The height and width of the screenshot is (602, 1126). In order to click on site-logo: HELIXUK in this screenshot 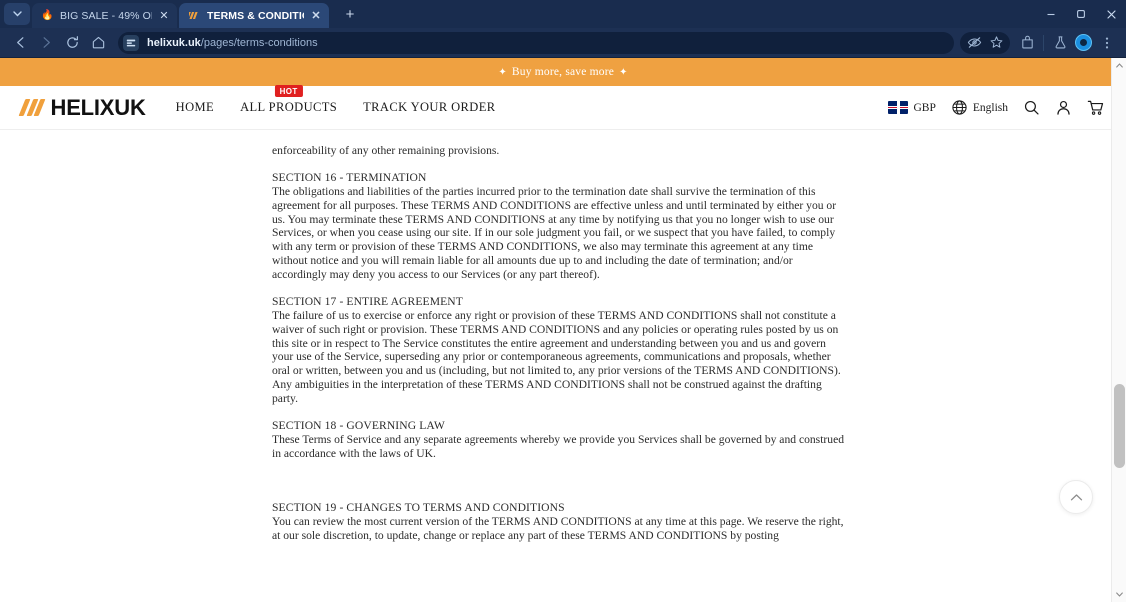, I will do `click(82, 107)`.